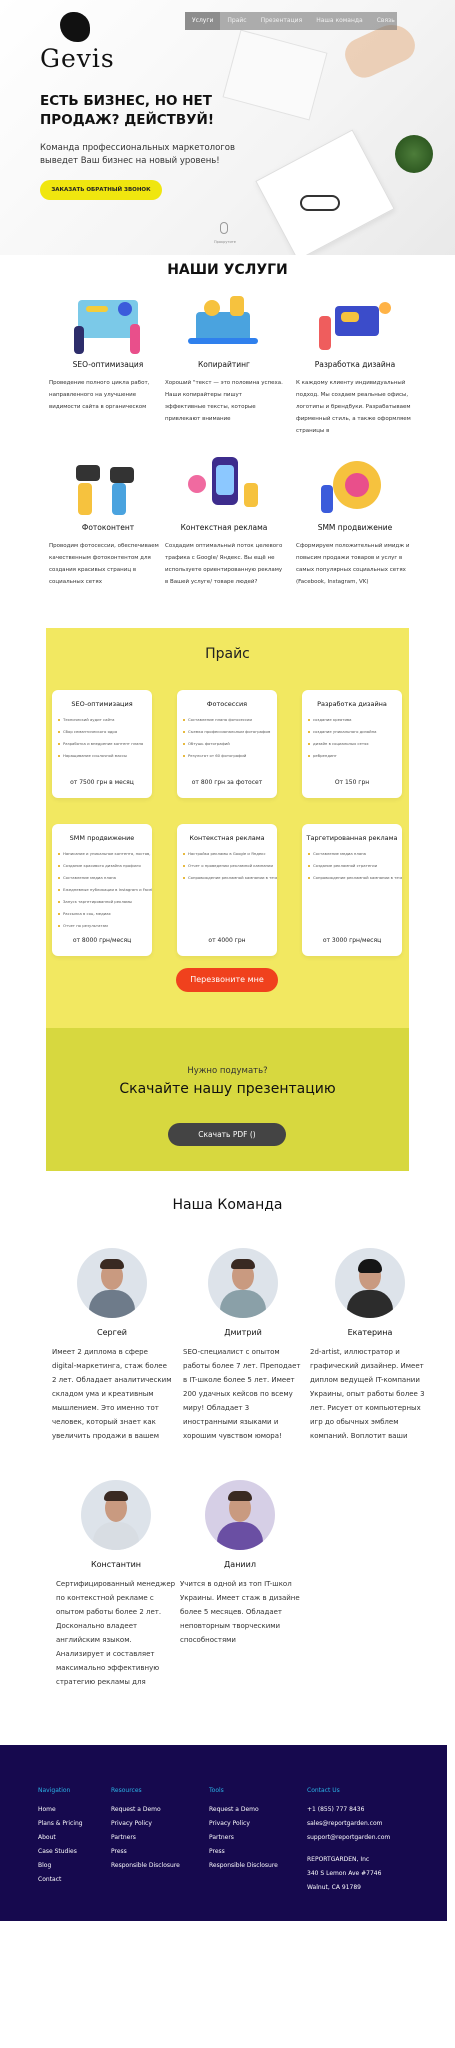 The height and width of the screenshot is (2048, 455). What do you see at coordinates (60, 1866) in the screenshot?
I see `footer-link: Blog` at bounding box center [60, 1866].